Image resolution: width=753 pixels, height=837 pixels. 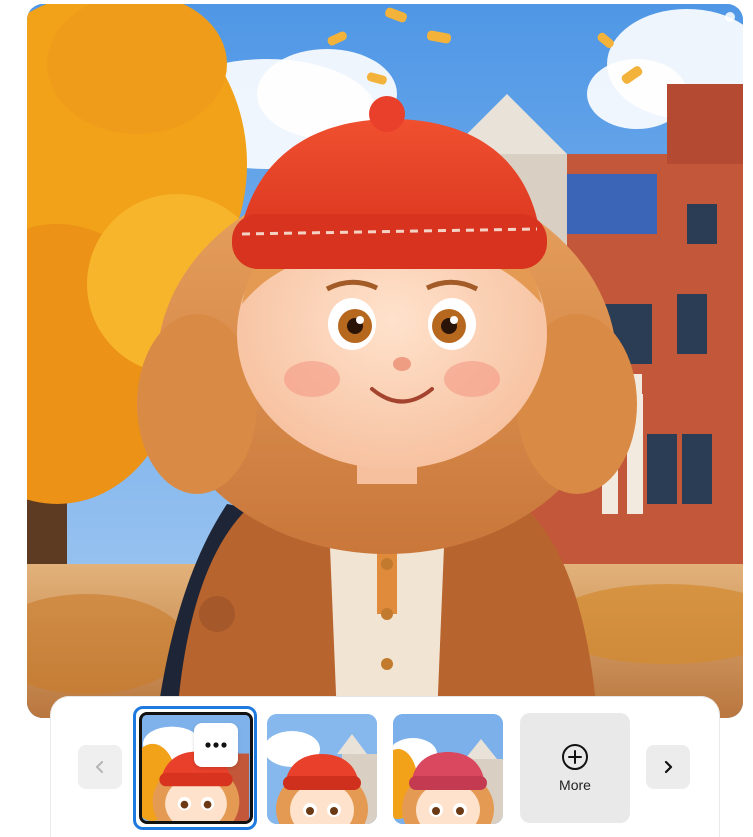 I want to click on more-options-dots-icon, so click(x=216, y=745).